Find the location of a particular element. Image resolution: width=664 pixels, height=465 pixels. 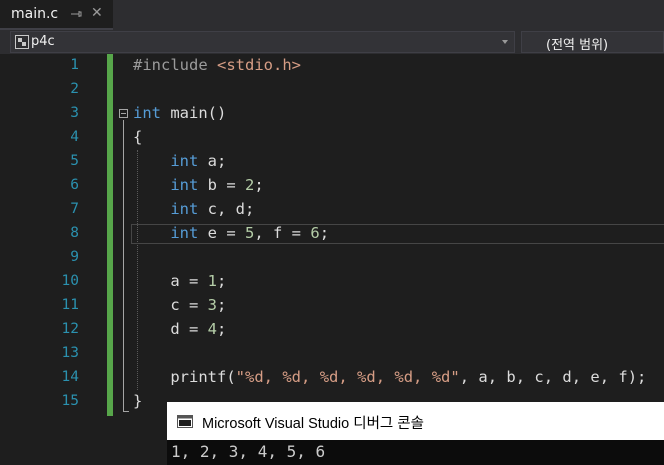

pin-icon is located at coordinates (77, 14).